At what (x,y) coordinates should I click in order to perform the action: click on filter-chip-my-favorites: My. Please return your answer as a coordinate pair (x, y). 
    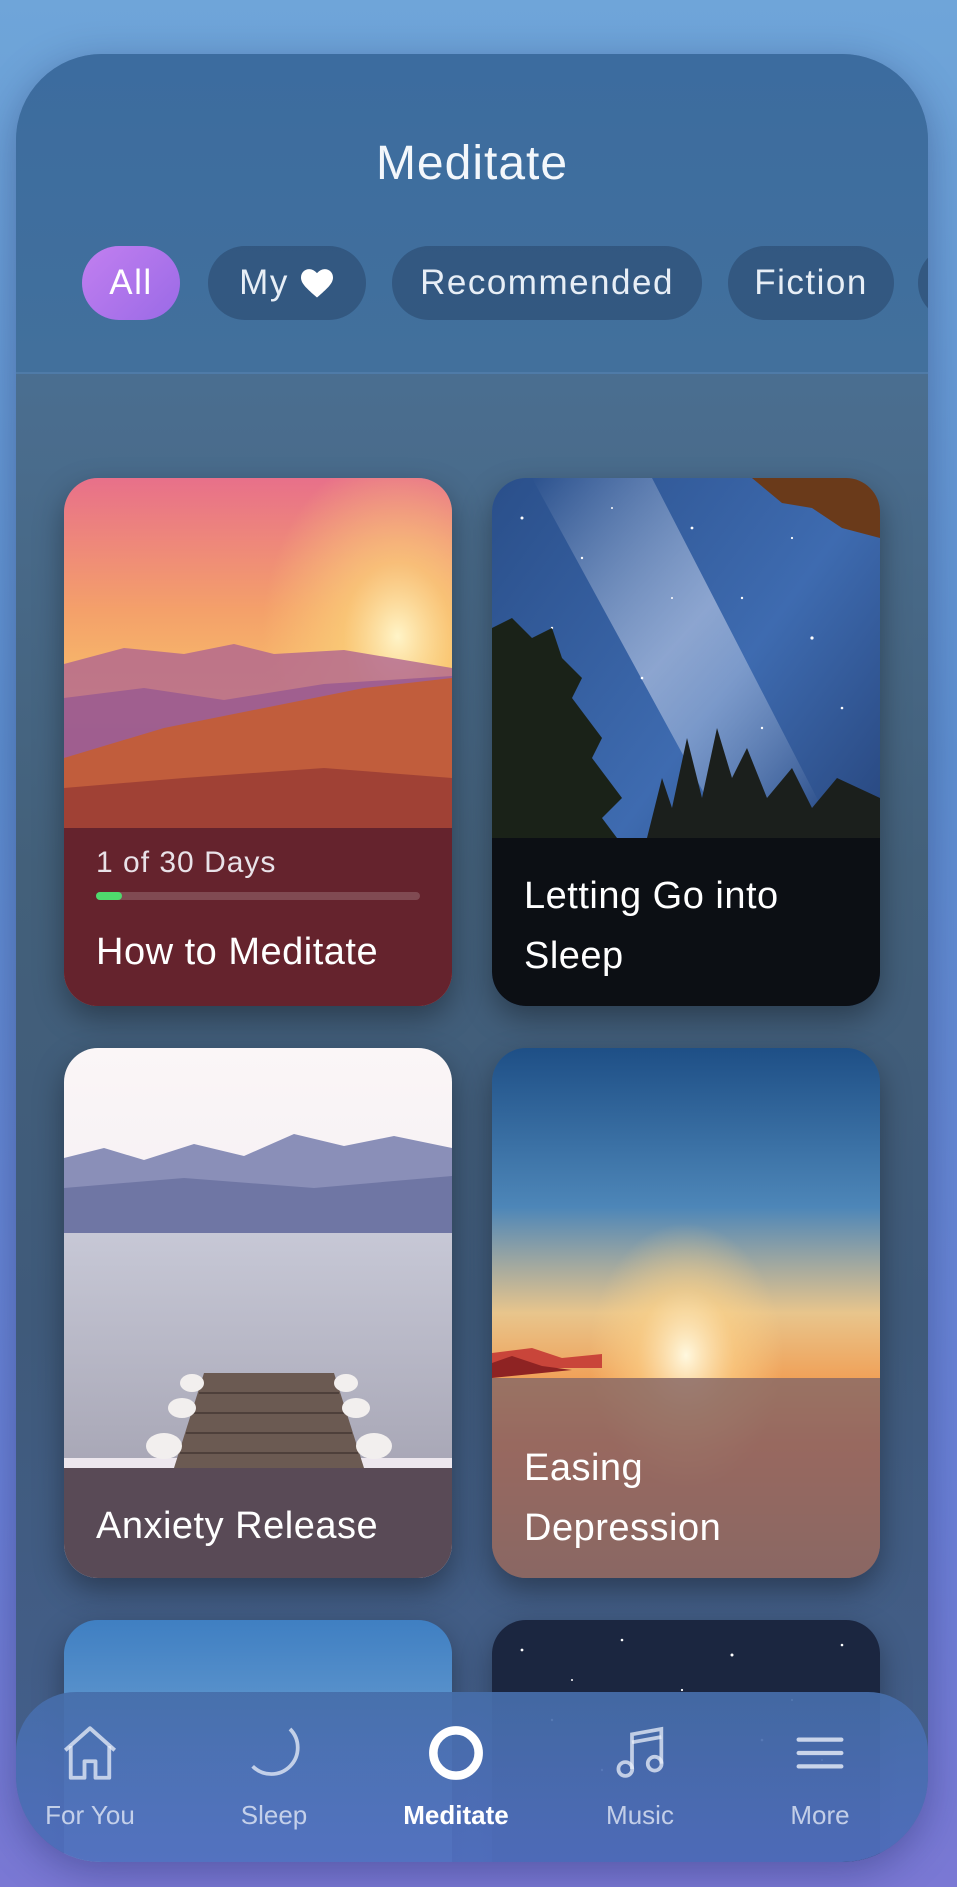
    Looking at the image, I should click on (287, 283).